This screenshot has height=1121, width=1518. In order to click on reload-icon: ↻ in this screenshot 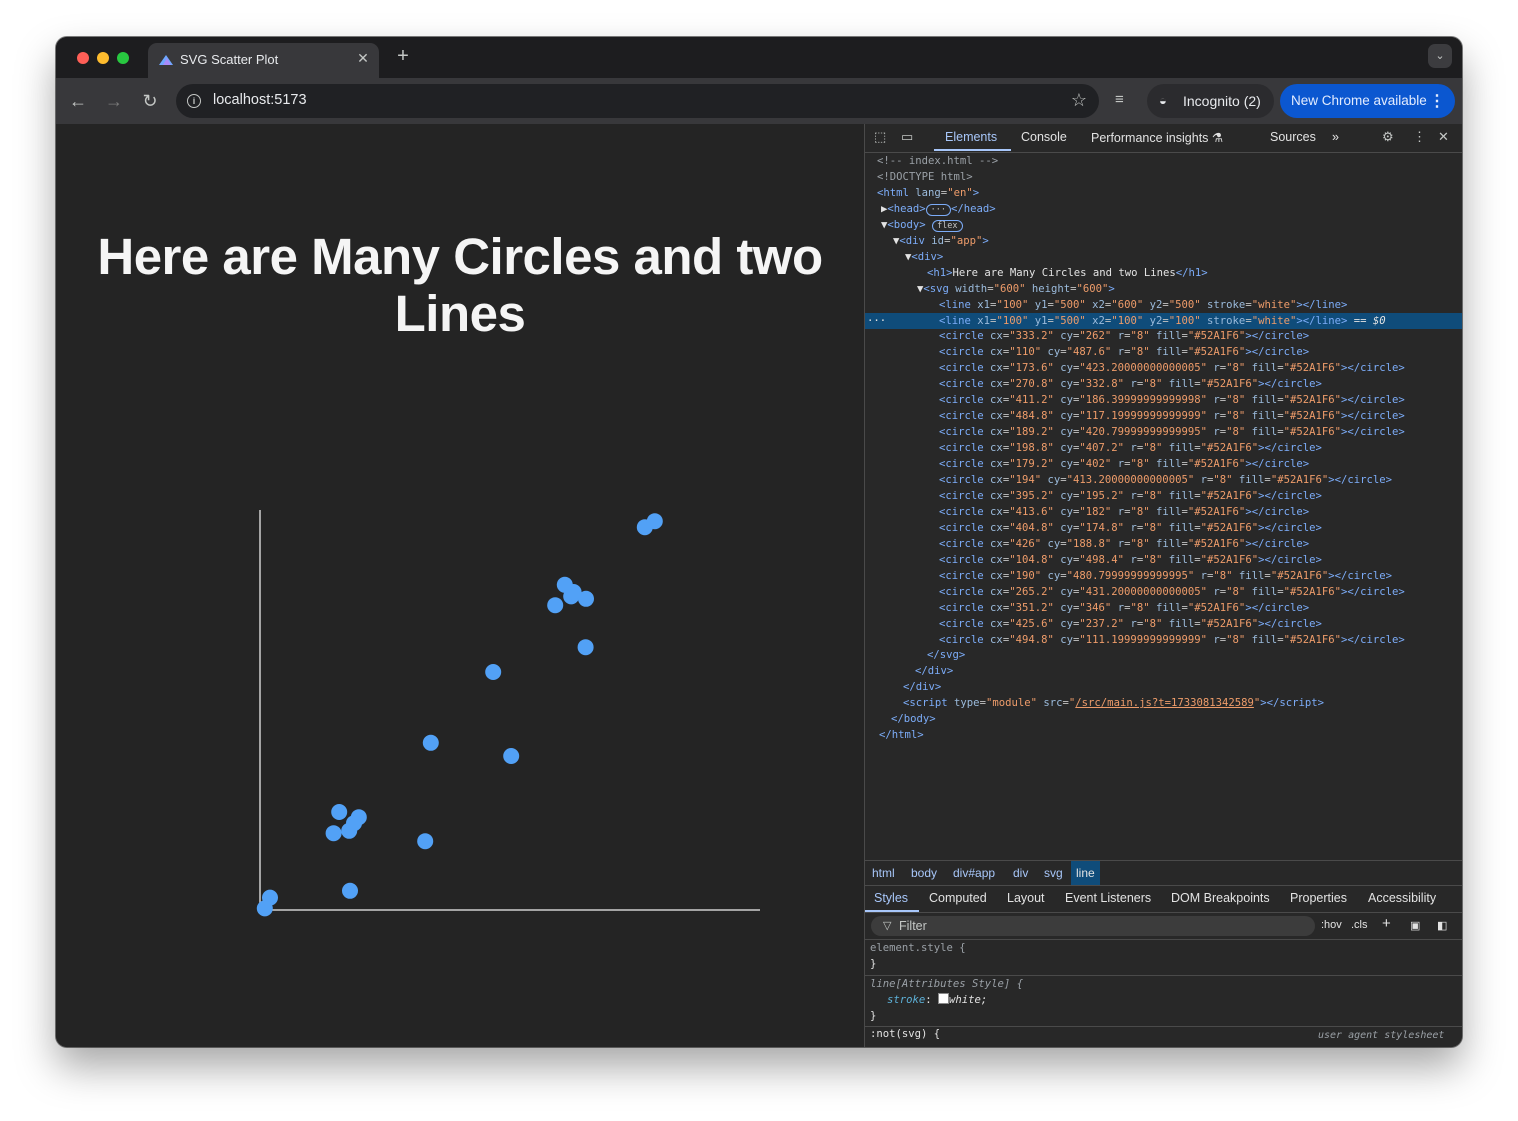, I will do `click(150, 101)`.